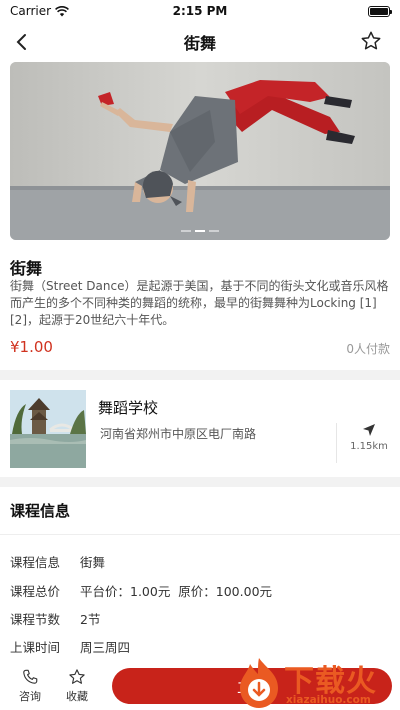 The image size is (400, 710). What do you see at coordinates (369, 430) in the screenshot?
I see `location-arrow-icon` at bounding box center [369, 430].